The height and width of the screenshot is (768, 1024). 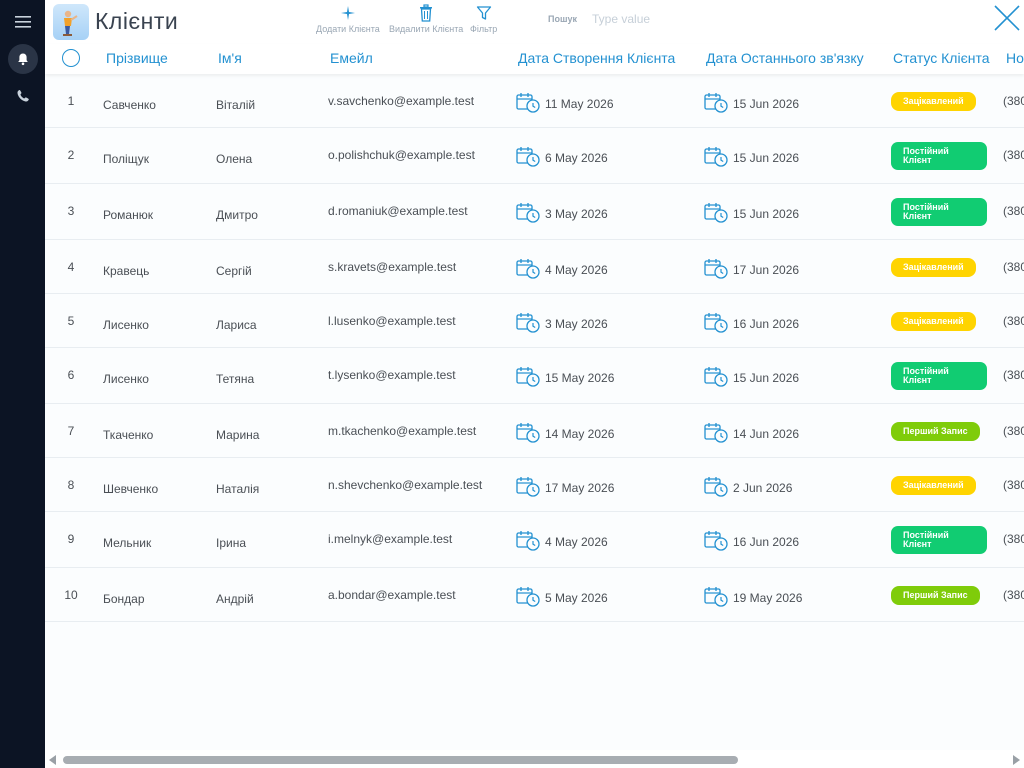 I want to click on created-date-text: 6 May 2026, so click(x=576, y=158).